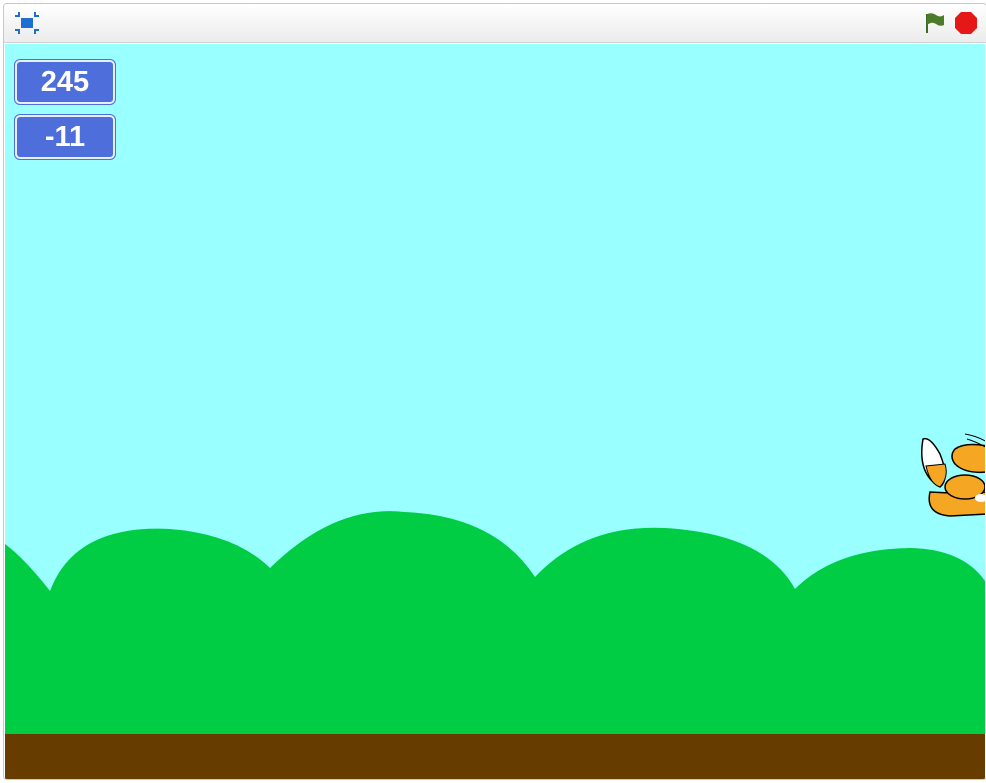 Image resolution: width=986 pixels, height=783 pixels. Describe the element at coordinates (495, 756) in the screenshot. I see `ground` at that location.